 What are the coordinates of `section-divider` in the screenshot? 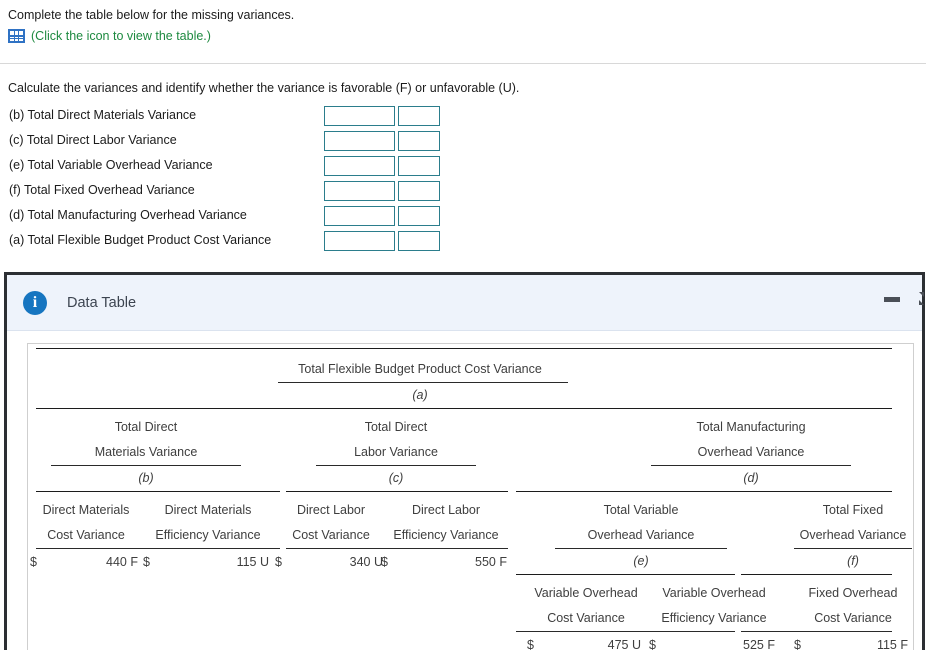 It's located at (463, 63).